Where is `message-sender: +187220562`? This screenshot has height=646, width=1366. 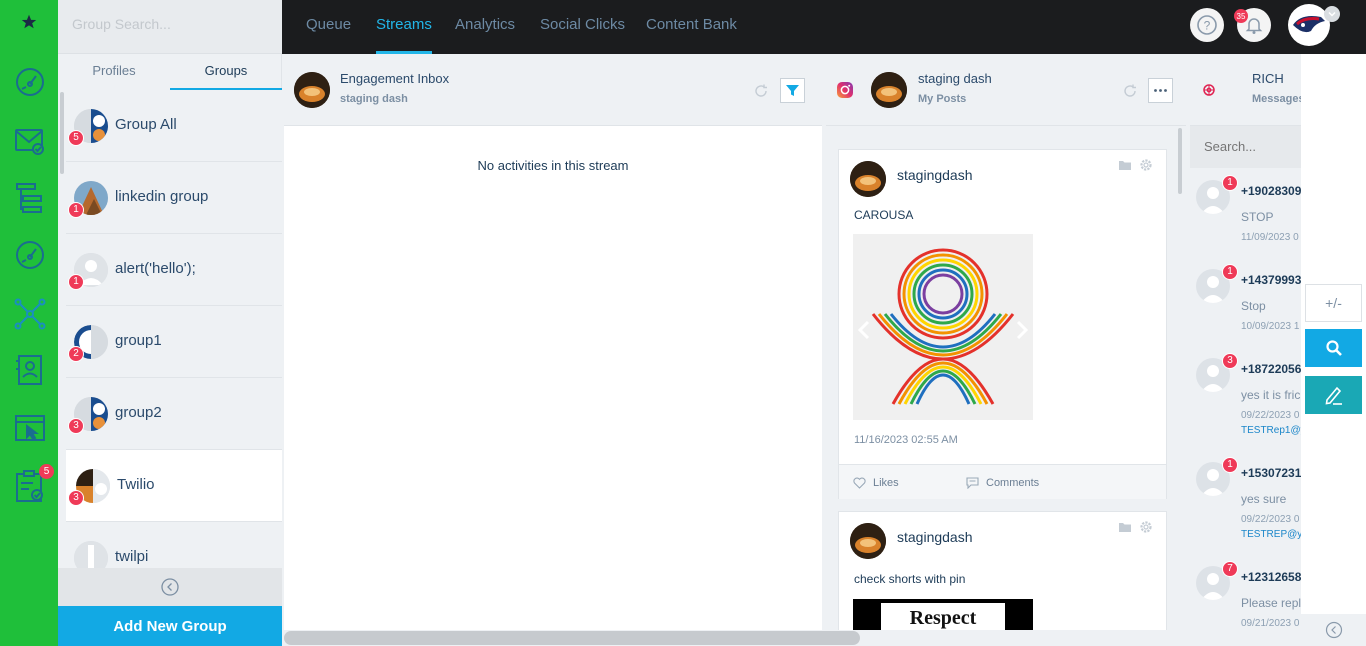
message-sender: +187220562 is located at coordinates (1271, 369).